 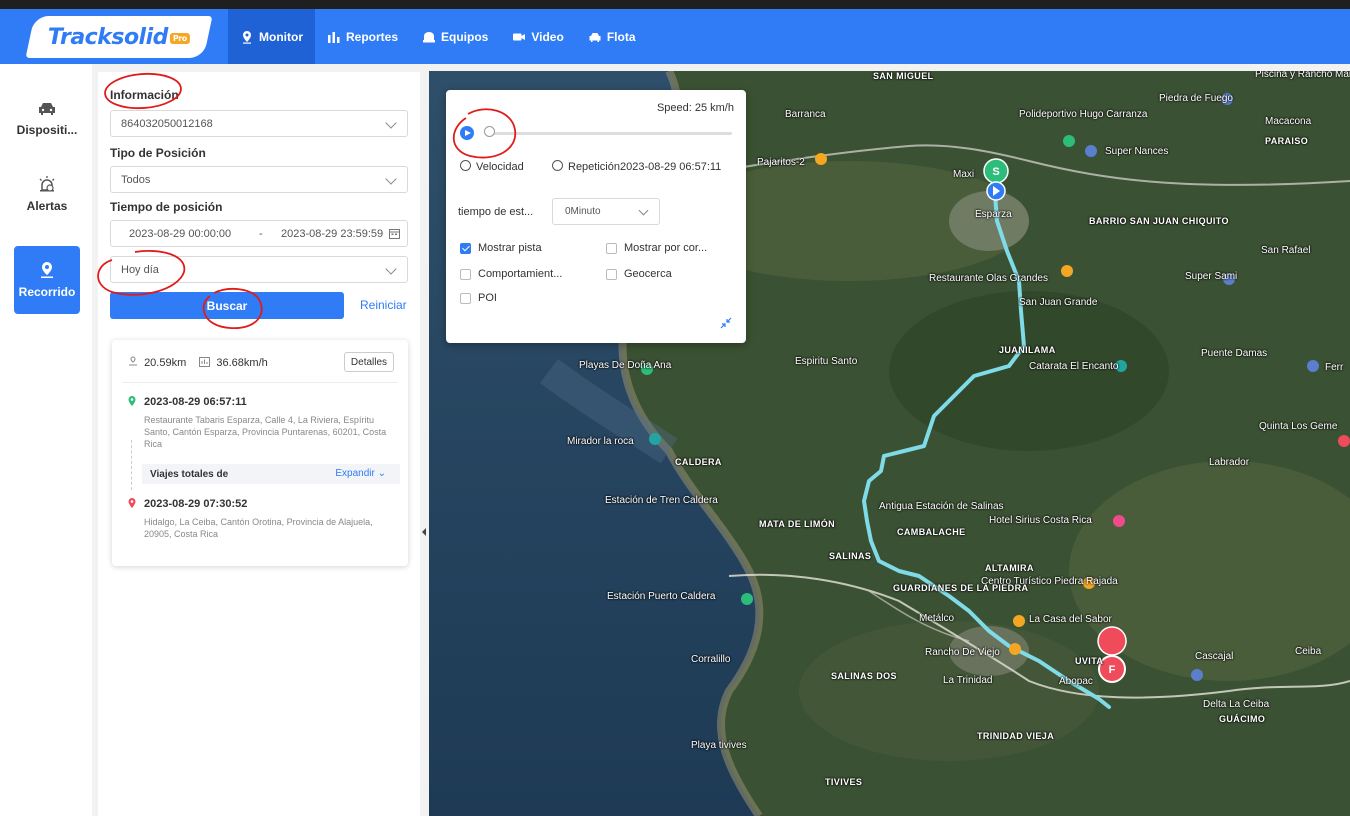 I want to click on trip-start-time: 2023-08-29 06:57:11, so click(x=195, y=402).